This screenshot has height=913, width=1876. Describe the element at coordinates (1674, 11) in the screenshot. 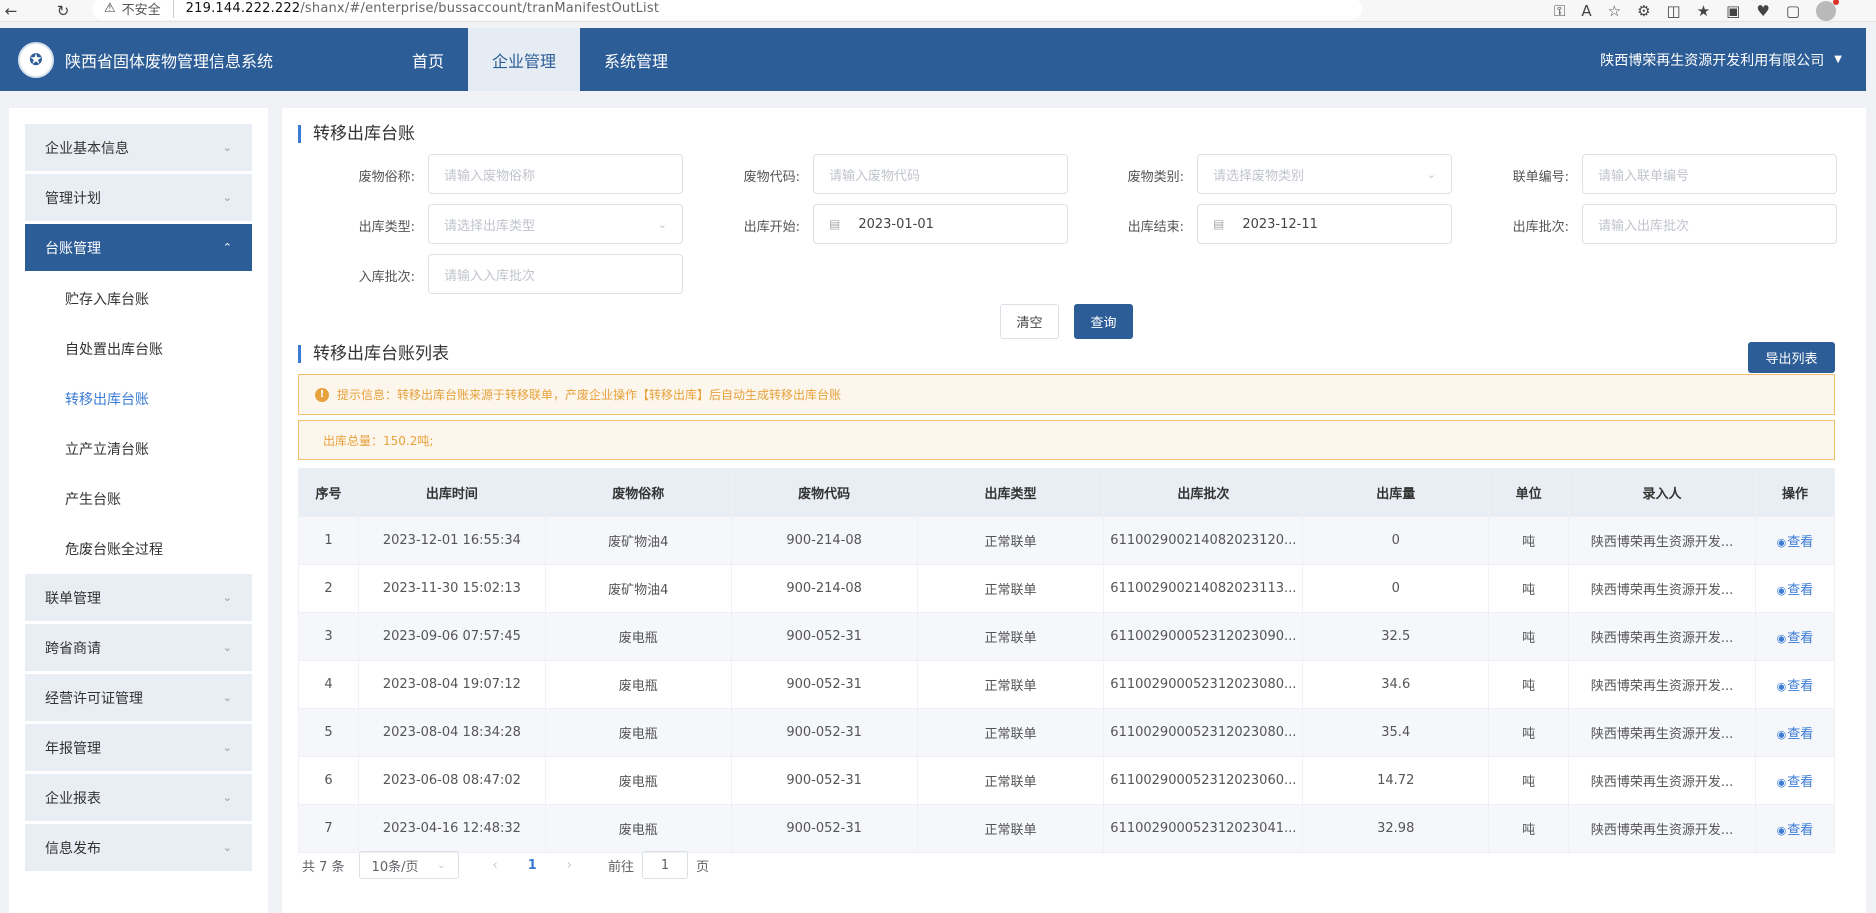

I see `split-screen-icon: ◫` at that location.